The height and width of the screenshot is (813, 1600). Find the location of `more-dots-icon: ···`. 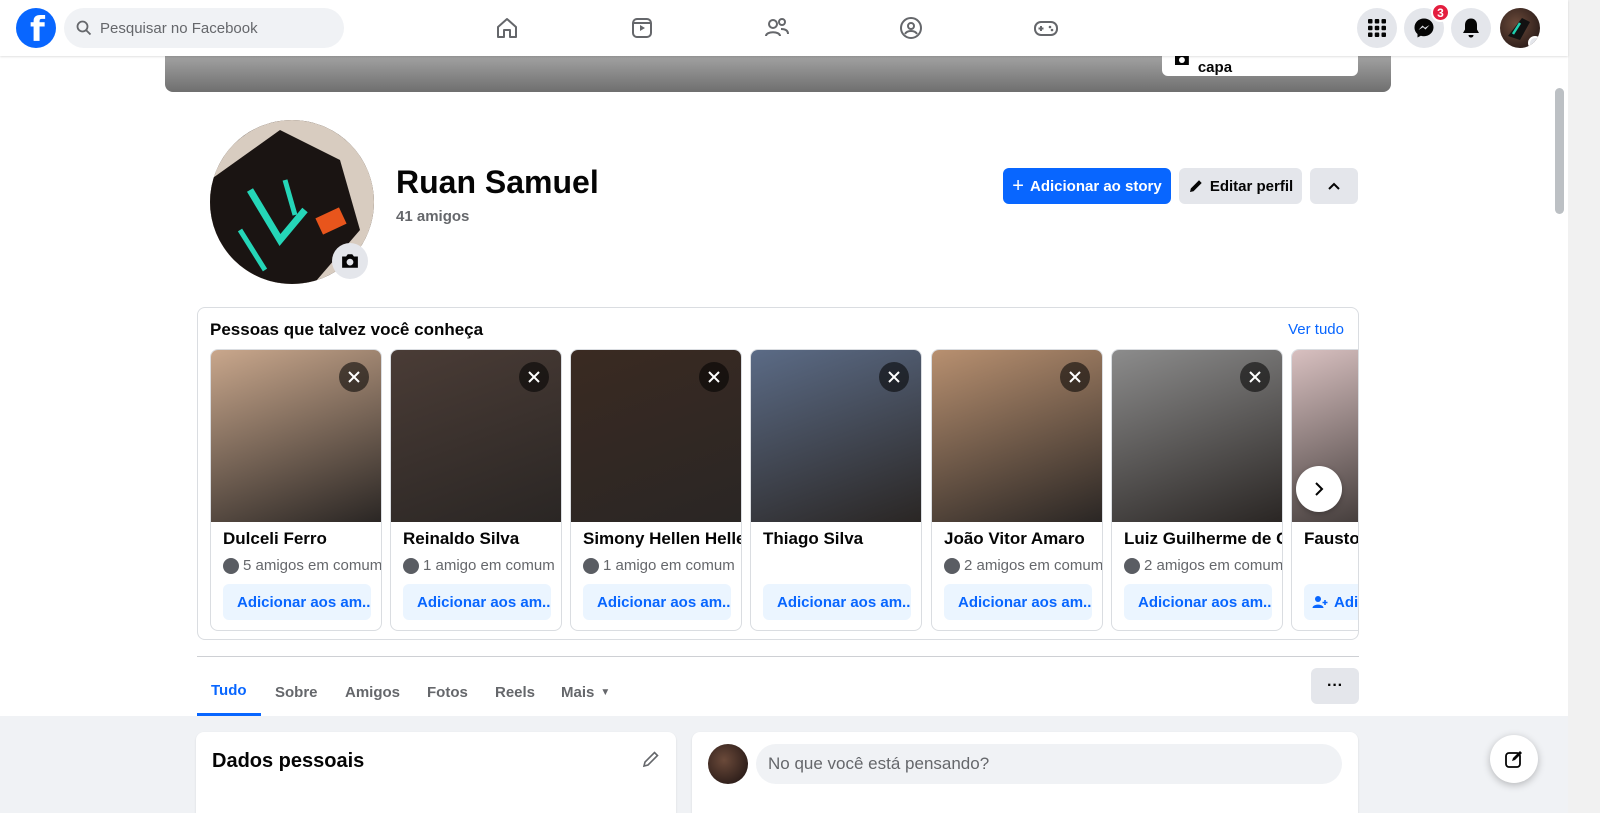

more-dots-icon: ··· is located at coordinates (1335, 685).